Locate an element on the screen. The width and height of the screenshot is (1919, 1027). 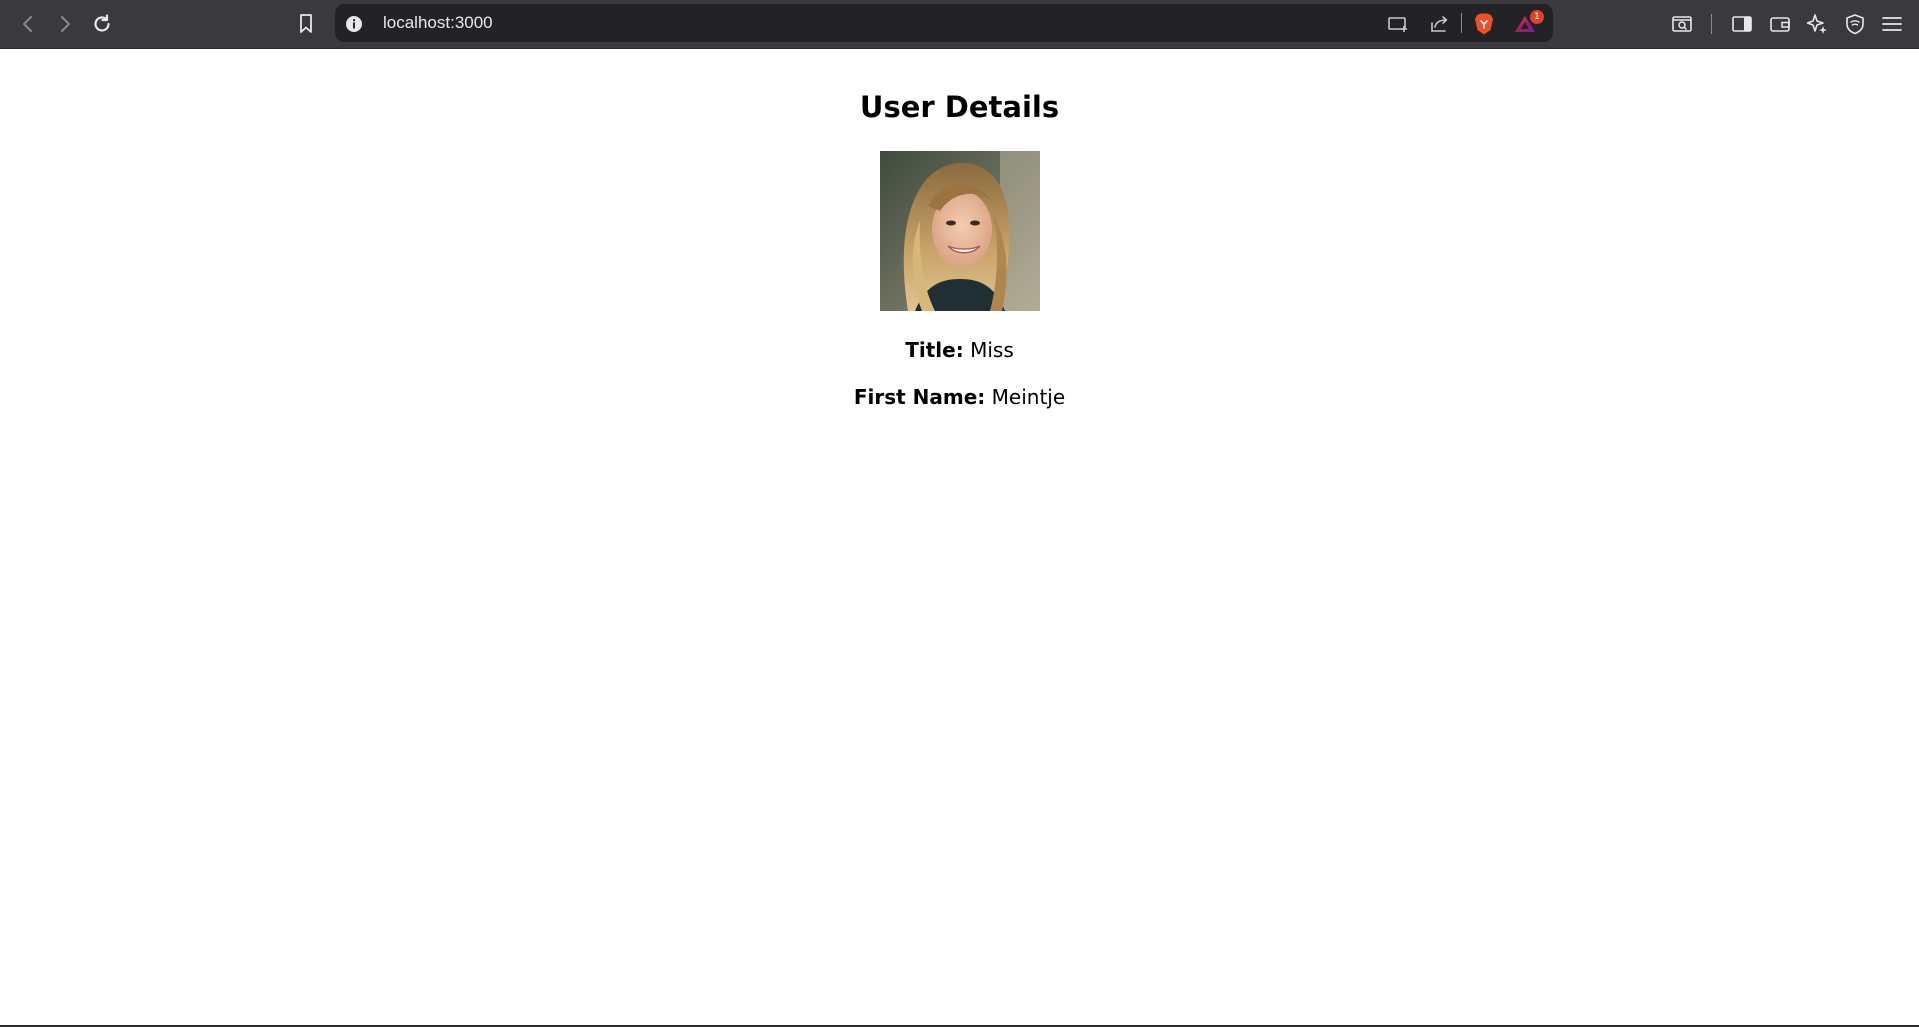
forward-button is located at coordinates (65, 24).